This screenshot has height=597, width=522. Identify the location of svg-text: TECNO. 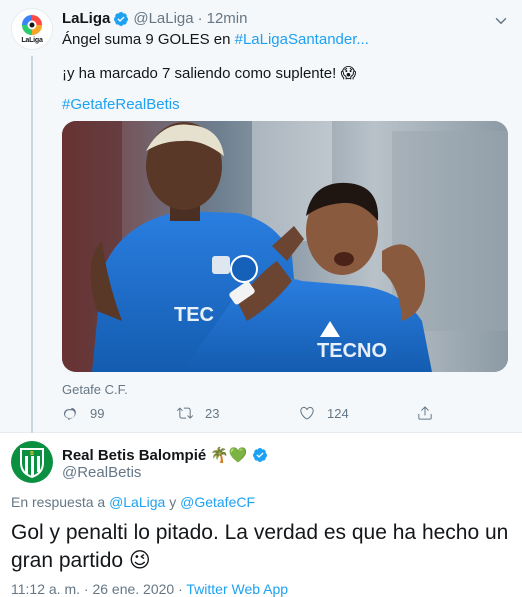
(352, 351).